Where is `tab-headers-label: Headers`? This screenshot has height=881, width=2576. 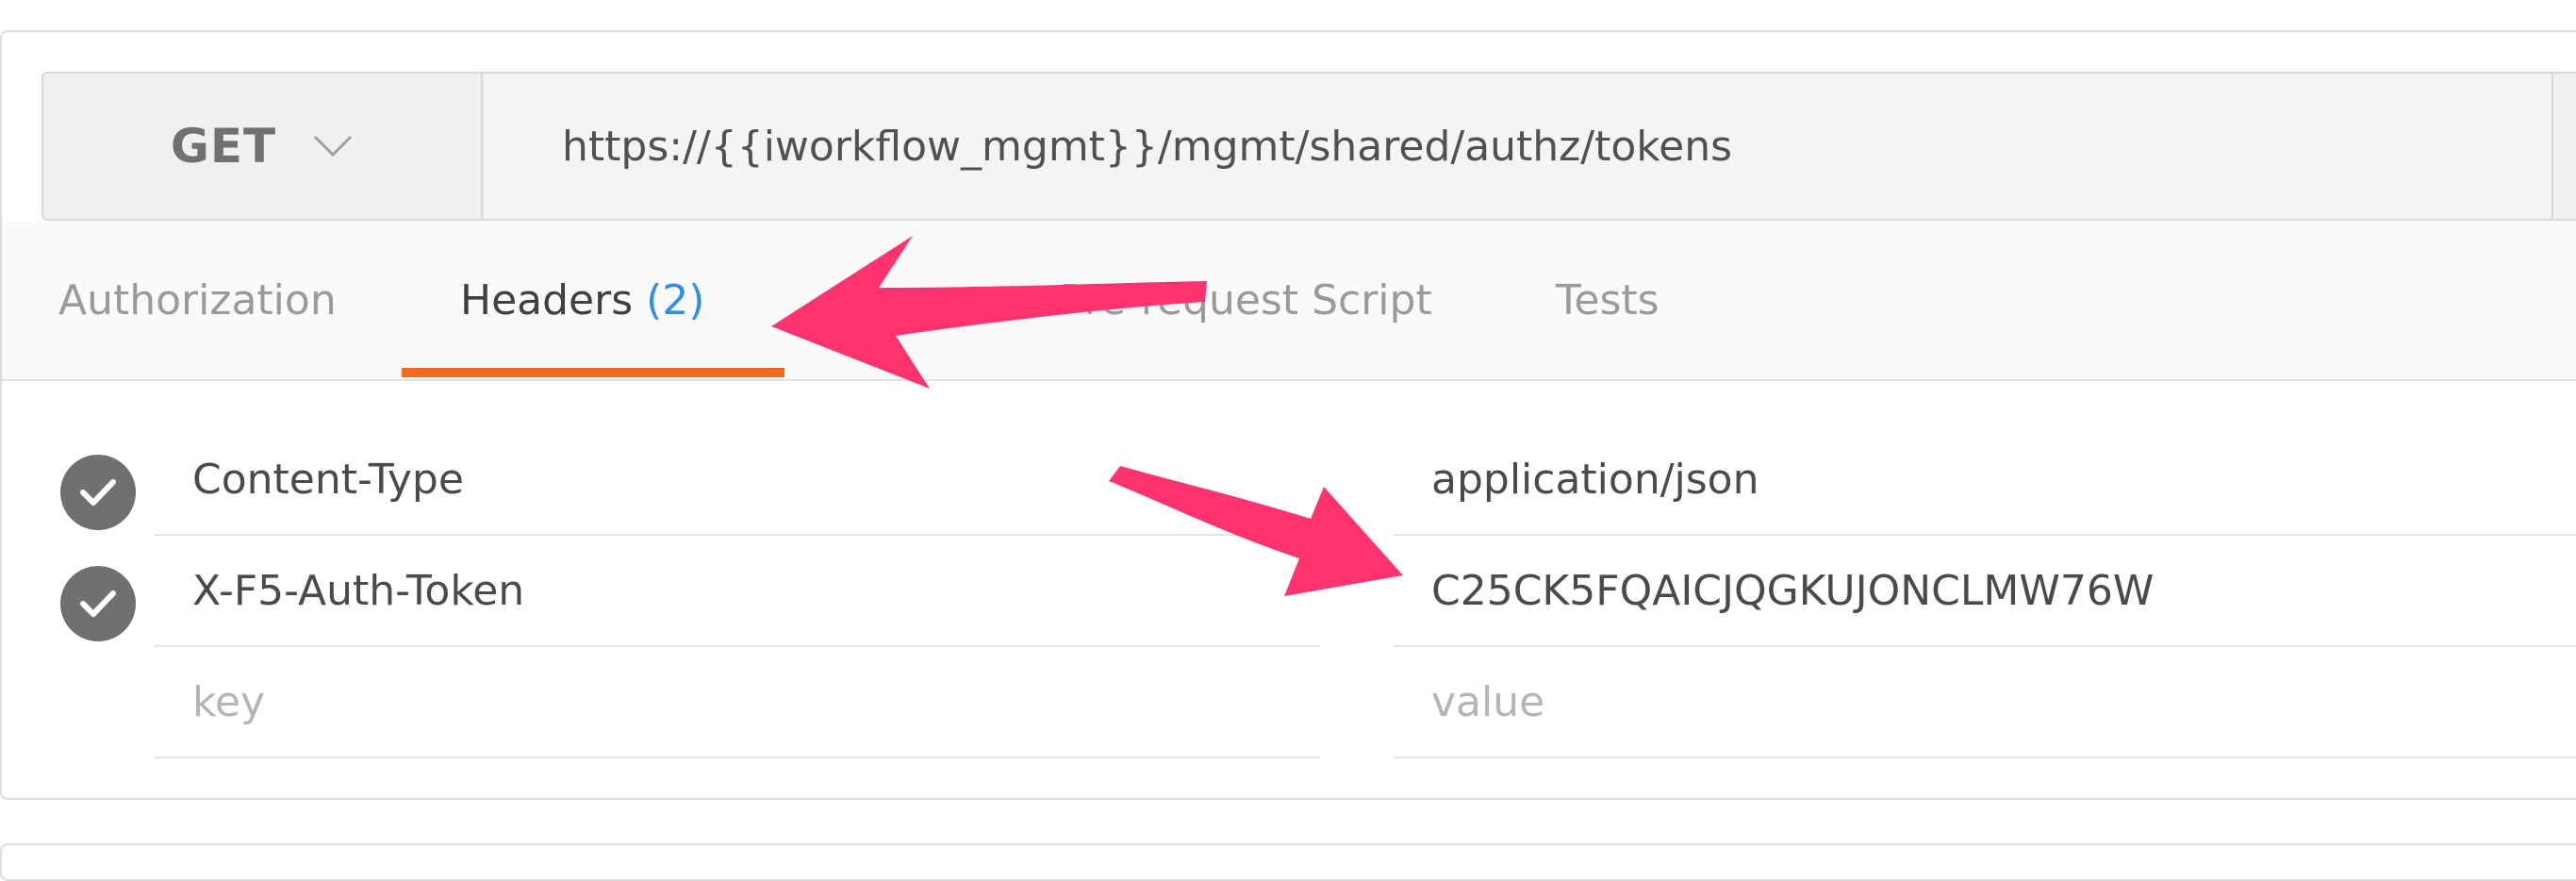
tab-headers-label: Headers is located at coordinates (547, 299).